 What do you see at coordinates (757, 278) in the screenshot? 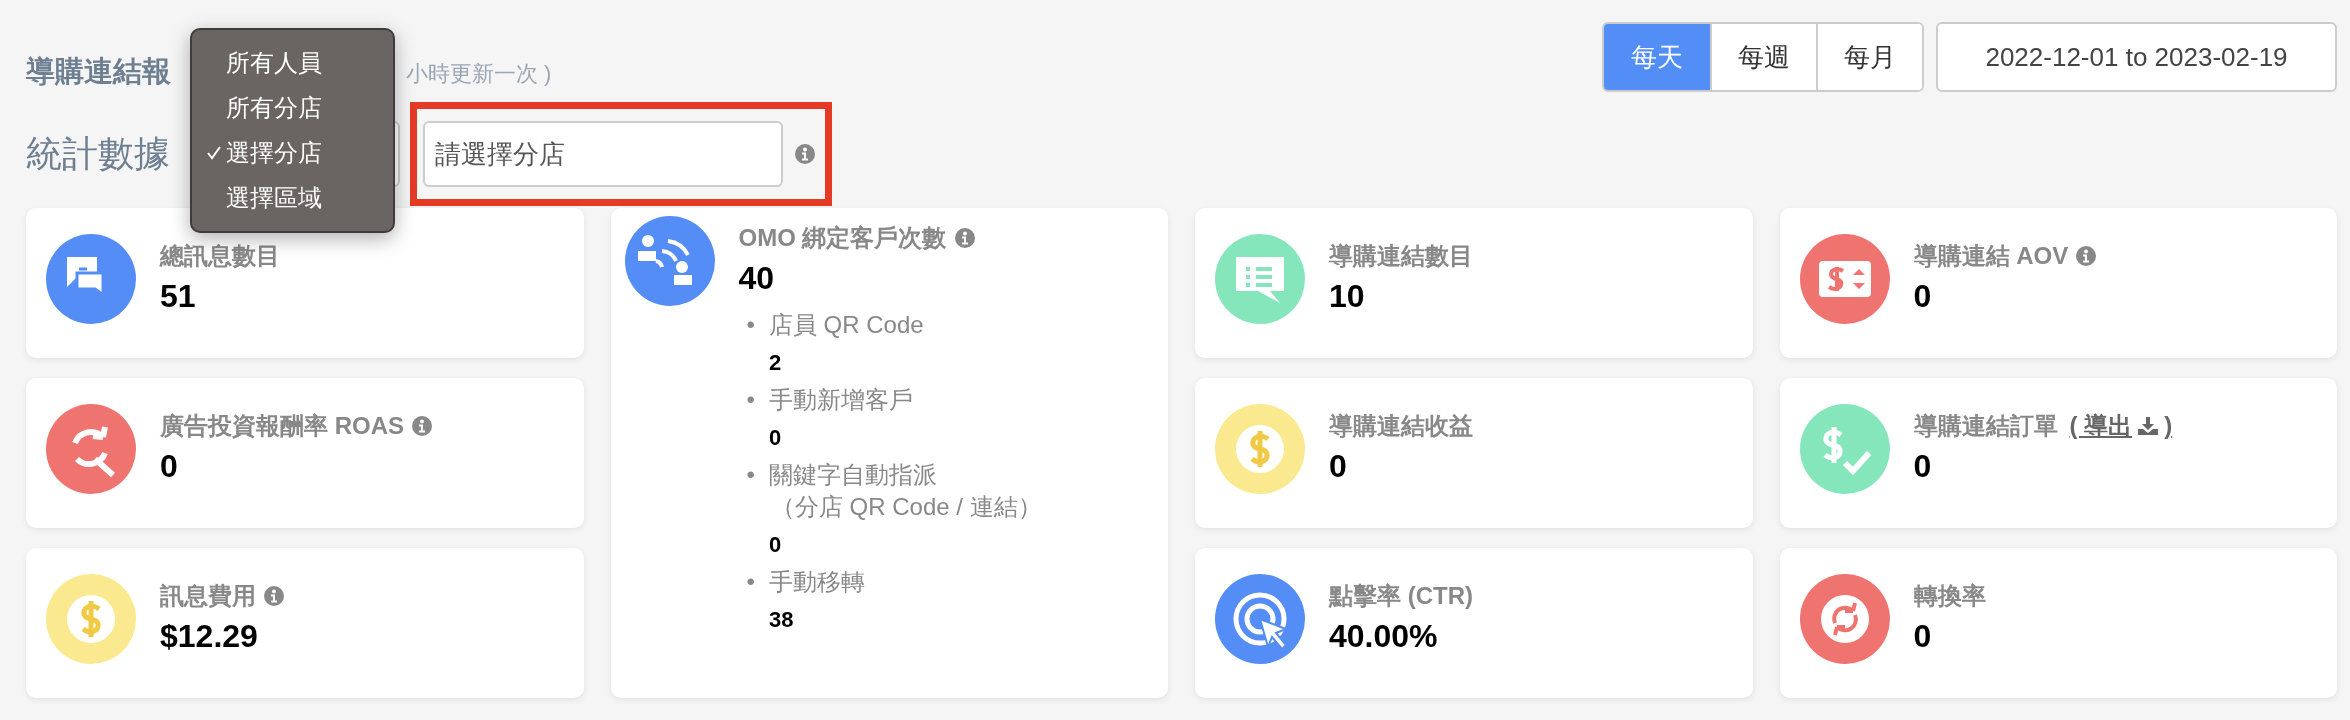
I see `stat-value: 40` at bounding box center [757, 278].